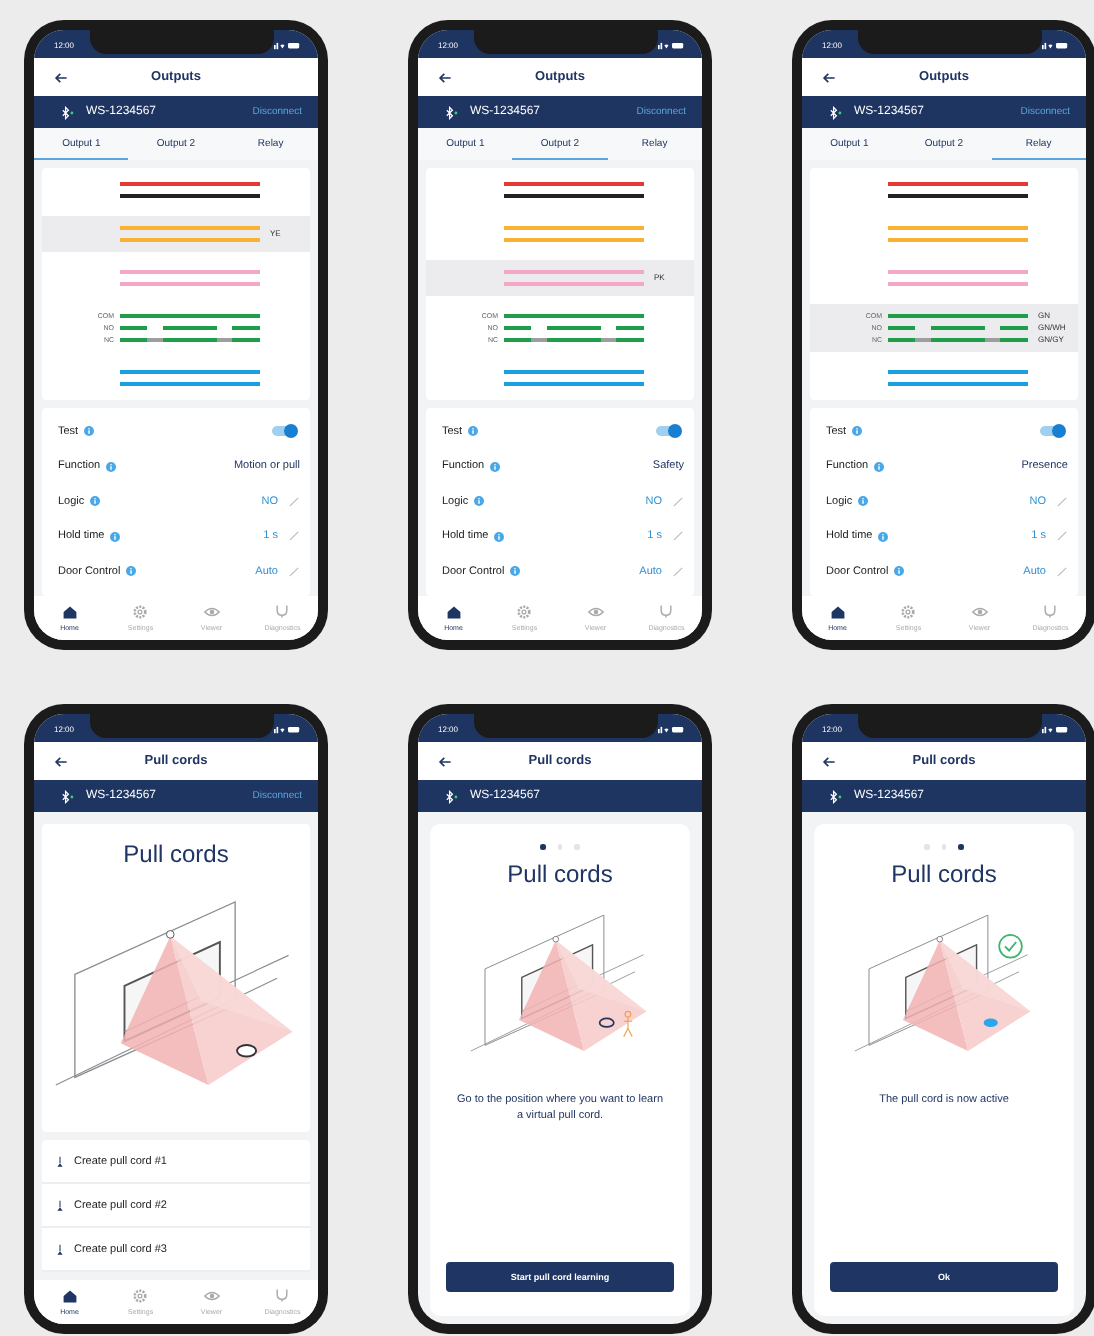 The width and height of the screenshot is (1094, 1336). I want to click on spot-icon, so click(990, 1021).